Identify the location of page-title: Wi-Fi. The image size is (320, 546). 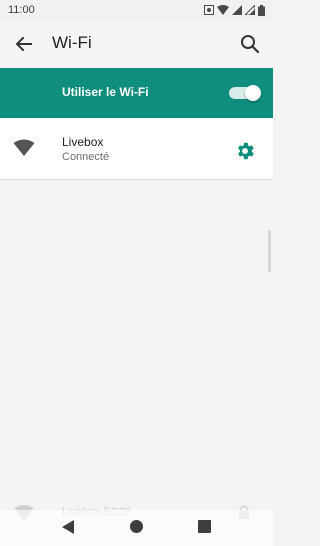
(72, 42).